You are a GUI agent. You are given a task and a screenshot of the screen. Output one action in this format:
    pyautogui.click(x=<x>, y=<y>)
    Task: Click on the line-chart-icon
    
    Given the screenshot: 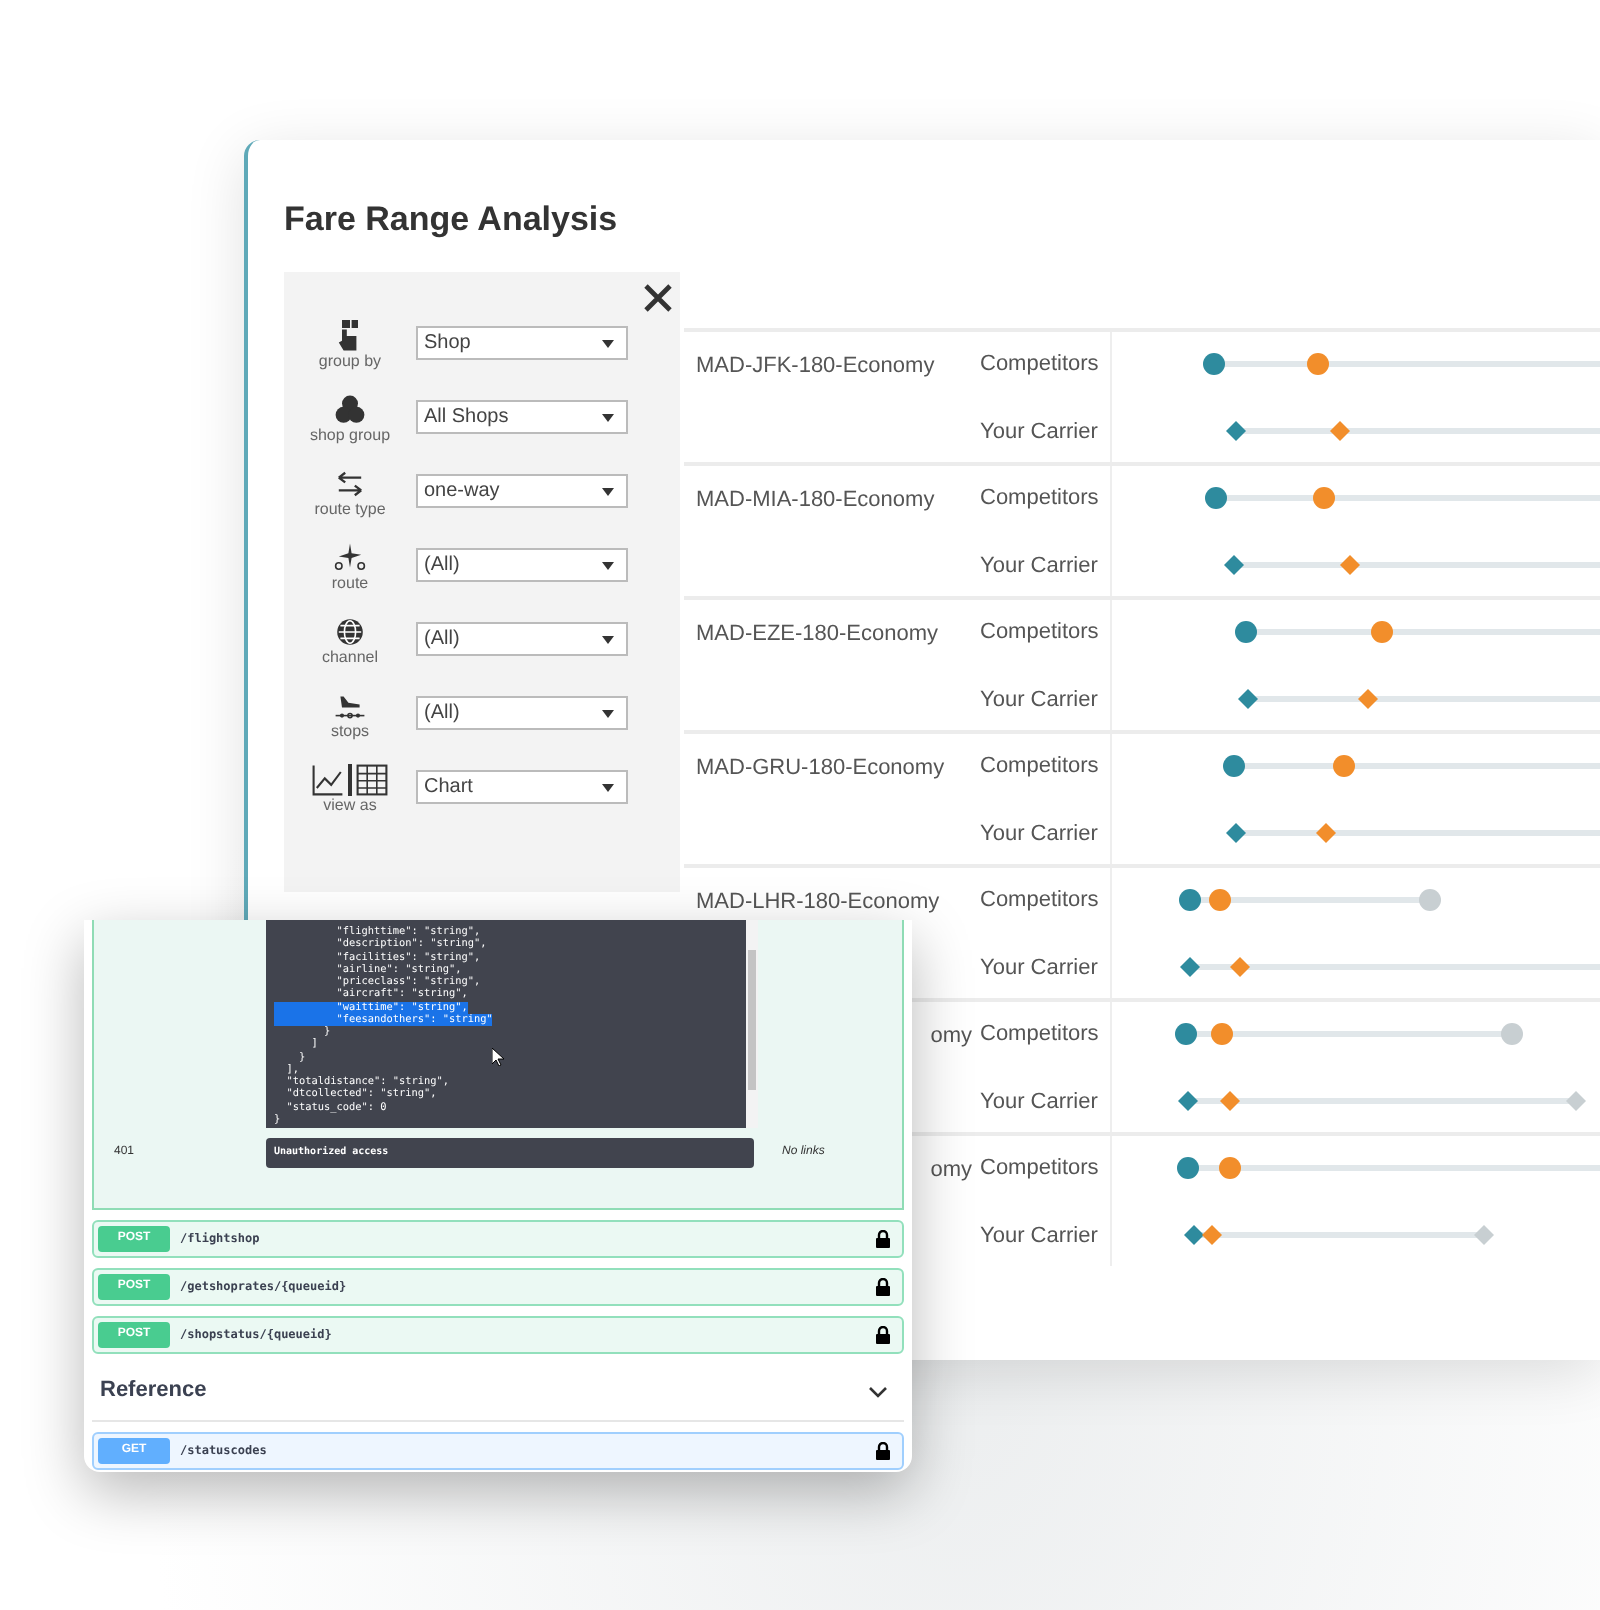 What is the action you would take?
    pyautogui.click(x=328, y=780)
    